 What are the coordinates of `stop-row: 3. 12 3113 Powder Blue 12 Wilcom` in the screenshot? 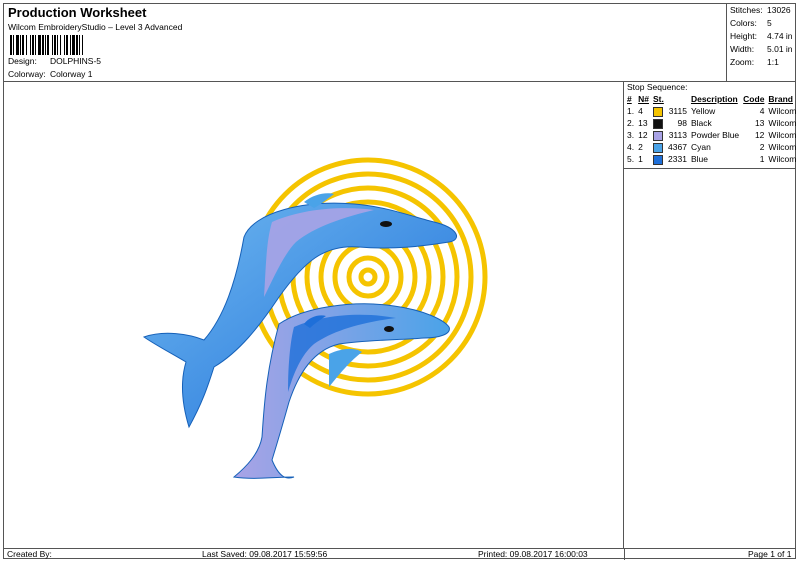 It's located at (711, 135).